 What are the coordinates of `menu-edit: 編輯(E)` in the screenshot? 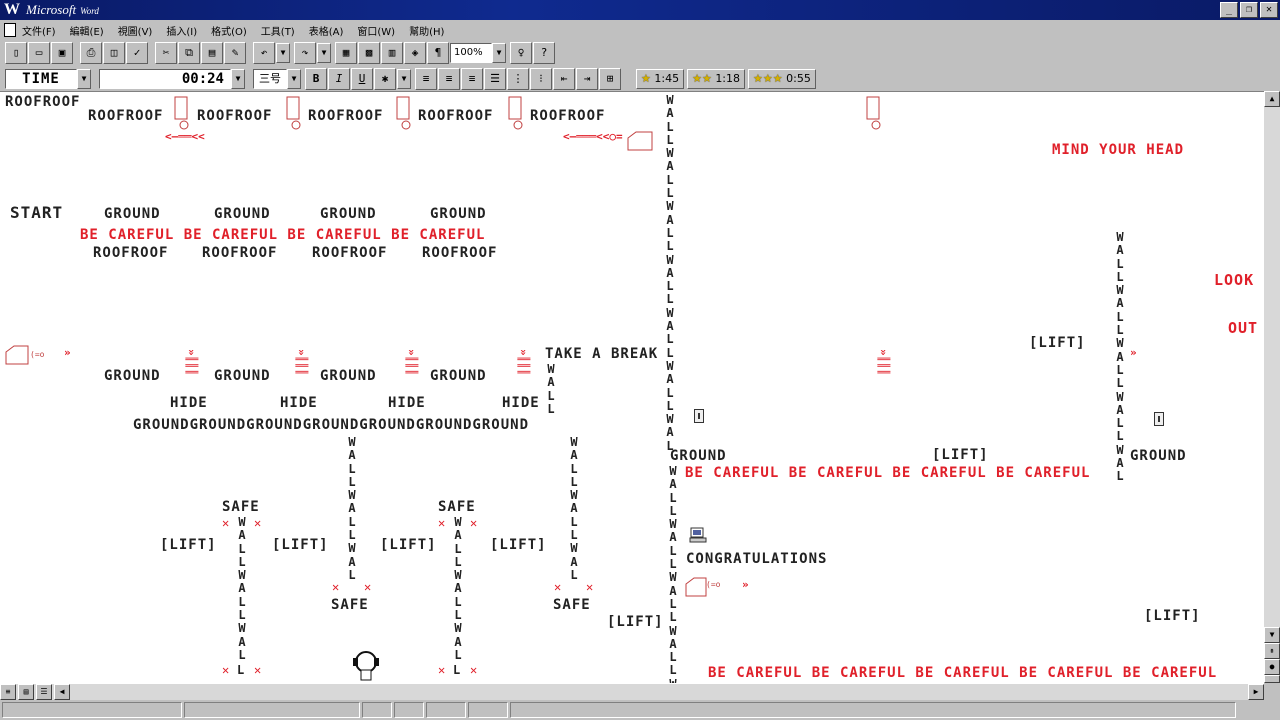 It's located at (87, 30).